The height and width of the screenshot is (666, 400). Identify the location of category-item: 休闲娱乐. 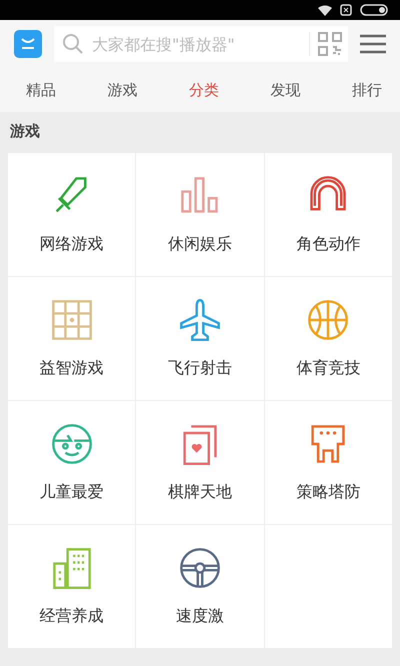
(200, 214).